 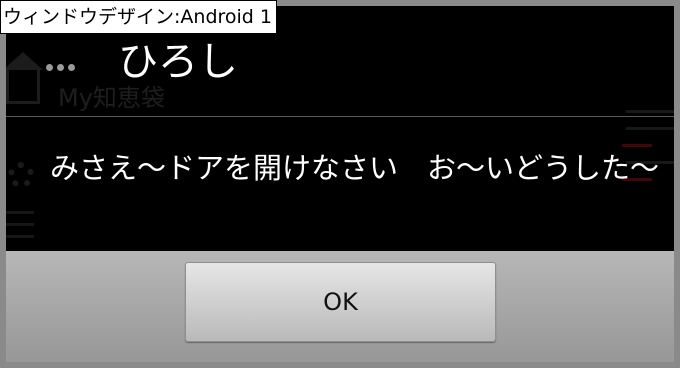 What do you see at coordinates (178, 62) in the screenshot?
I see `dialog-title: ひろし` at bounding box center [178, 62].